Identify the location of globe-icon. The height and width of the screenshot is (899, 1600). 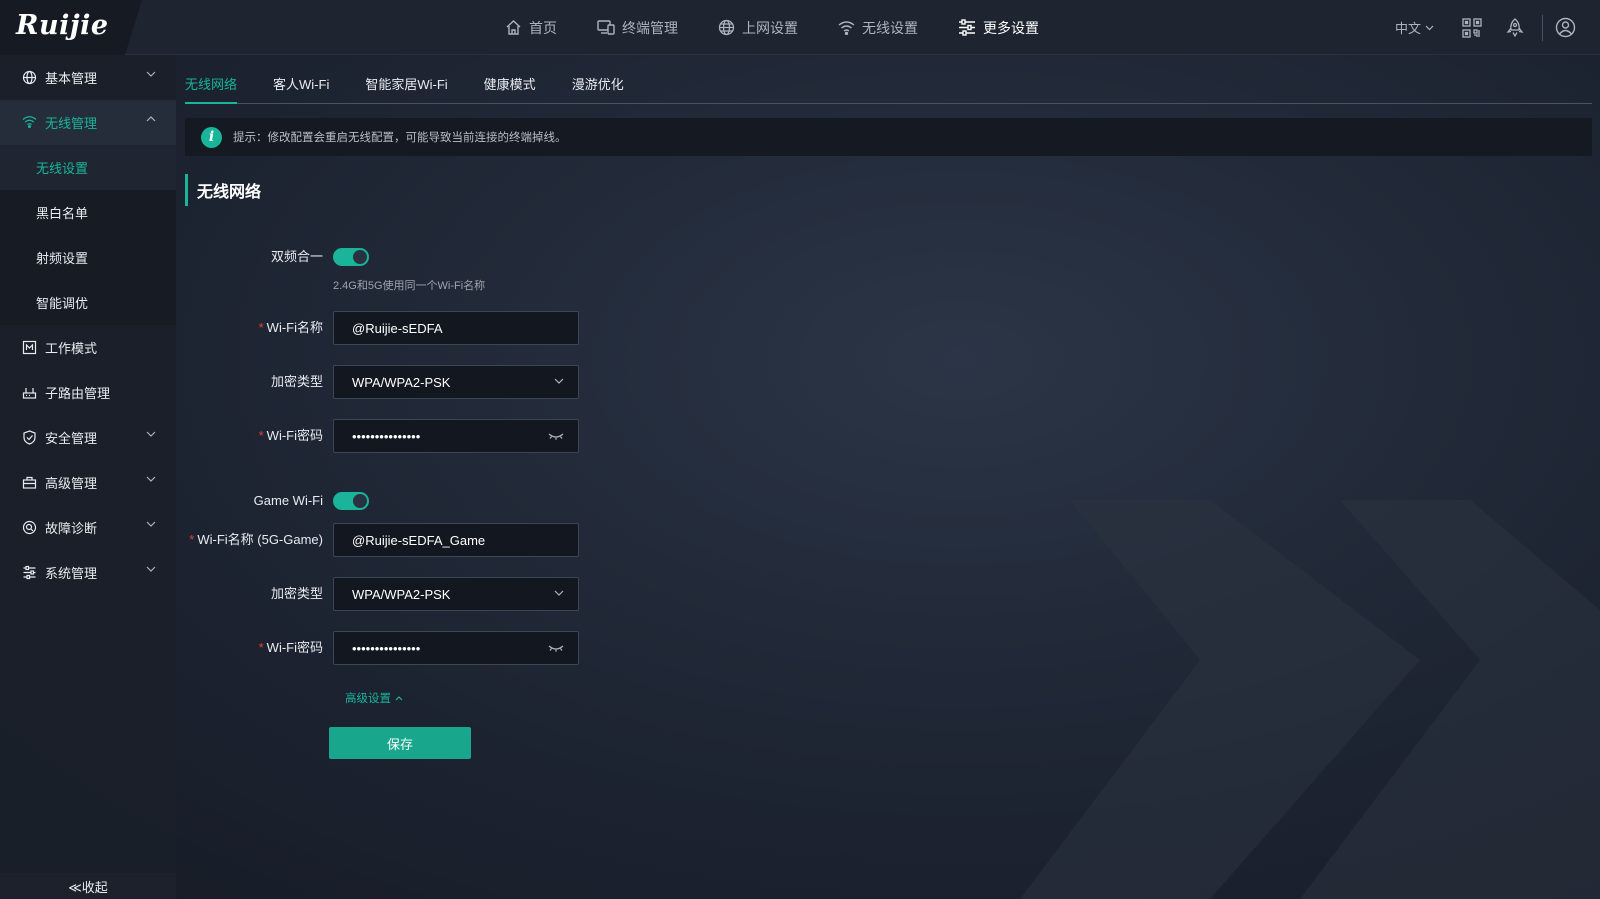
(29, 77).